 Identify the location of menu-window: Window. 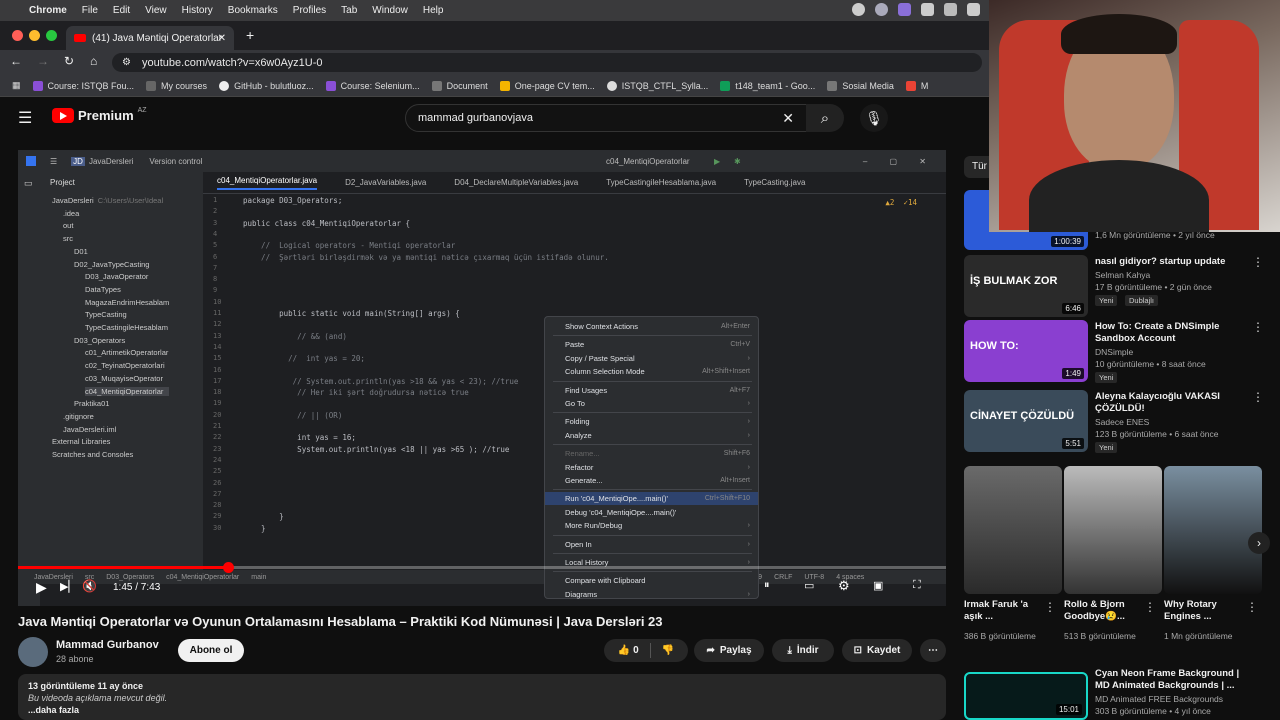
(390, 10).